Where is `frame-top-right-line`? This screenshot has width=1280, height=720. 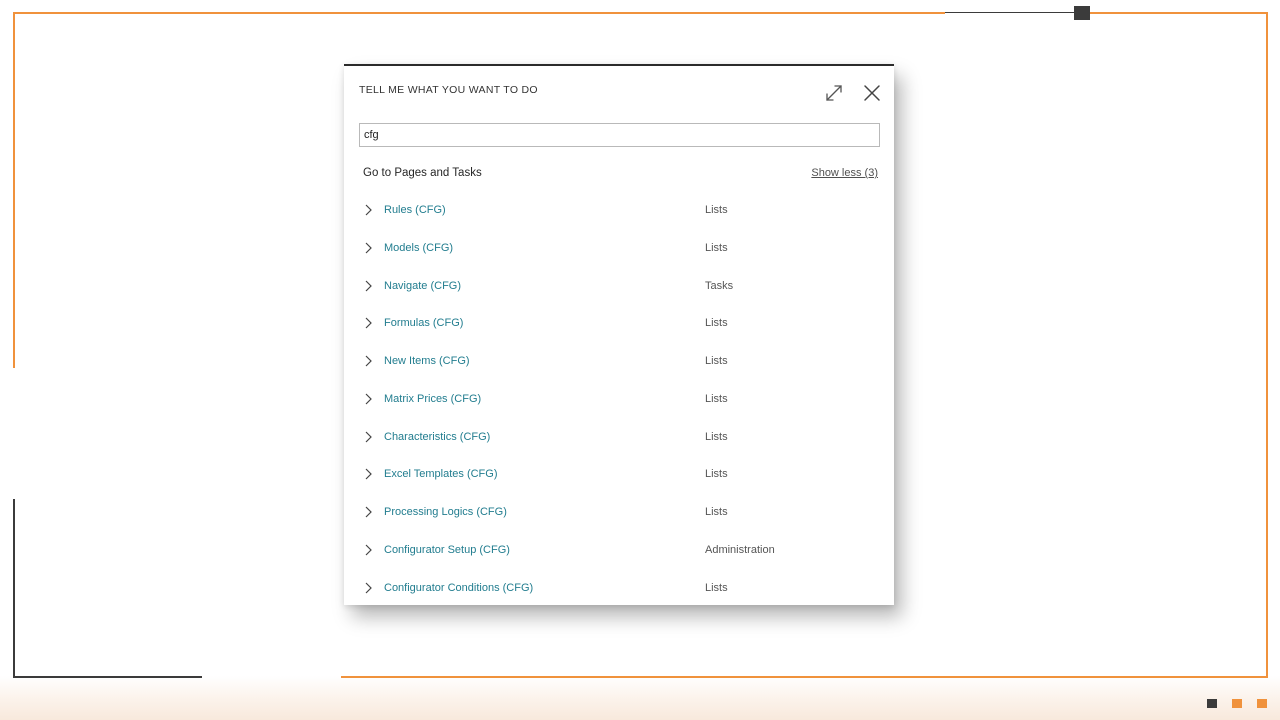
frame-top-right-line is located at coordinates (1179, 13).